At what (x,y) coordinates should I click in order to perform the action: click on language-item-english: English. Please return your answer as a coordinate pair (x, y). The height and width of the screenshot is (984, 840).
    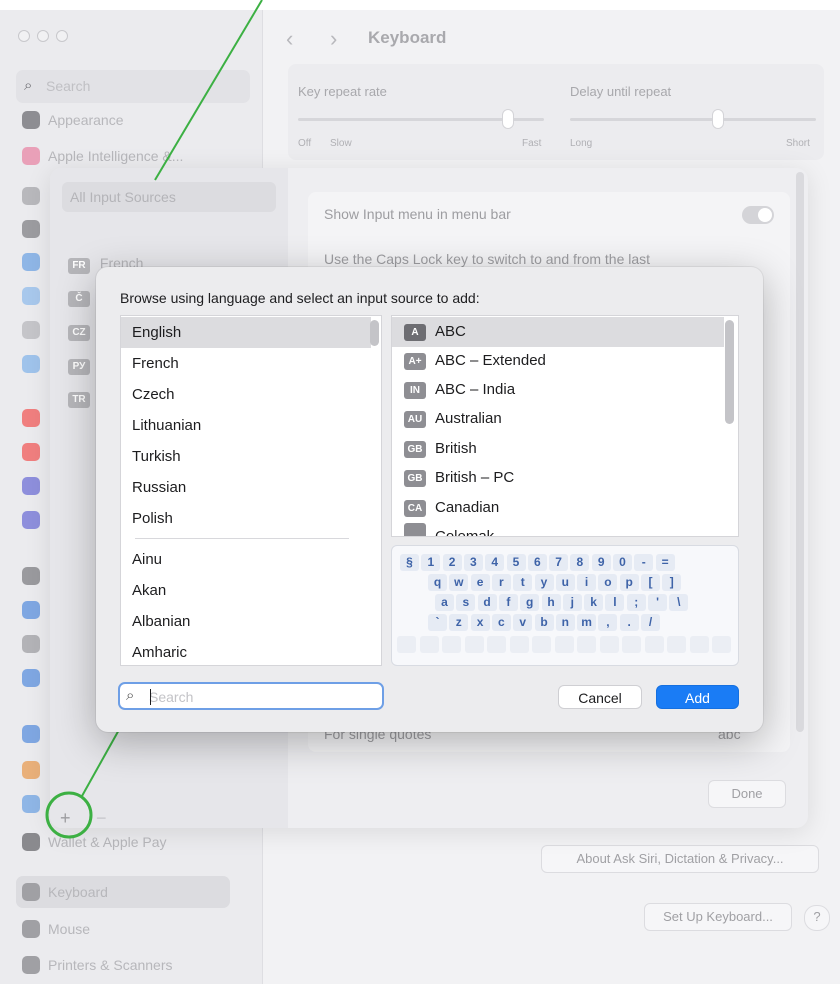
    Looking at the image, I should click on (246, 332).